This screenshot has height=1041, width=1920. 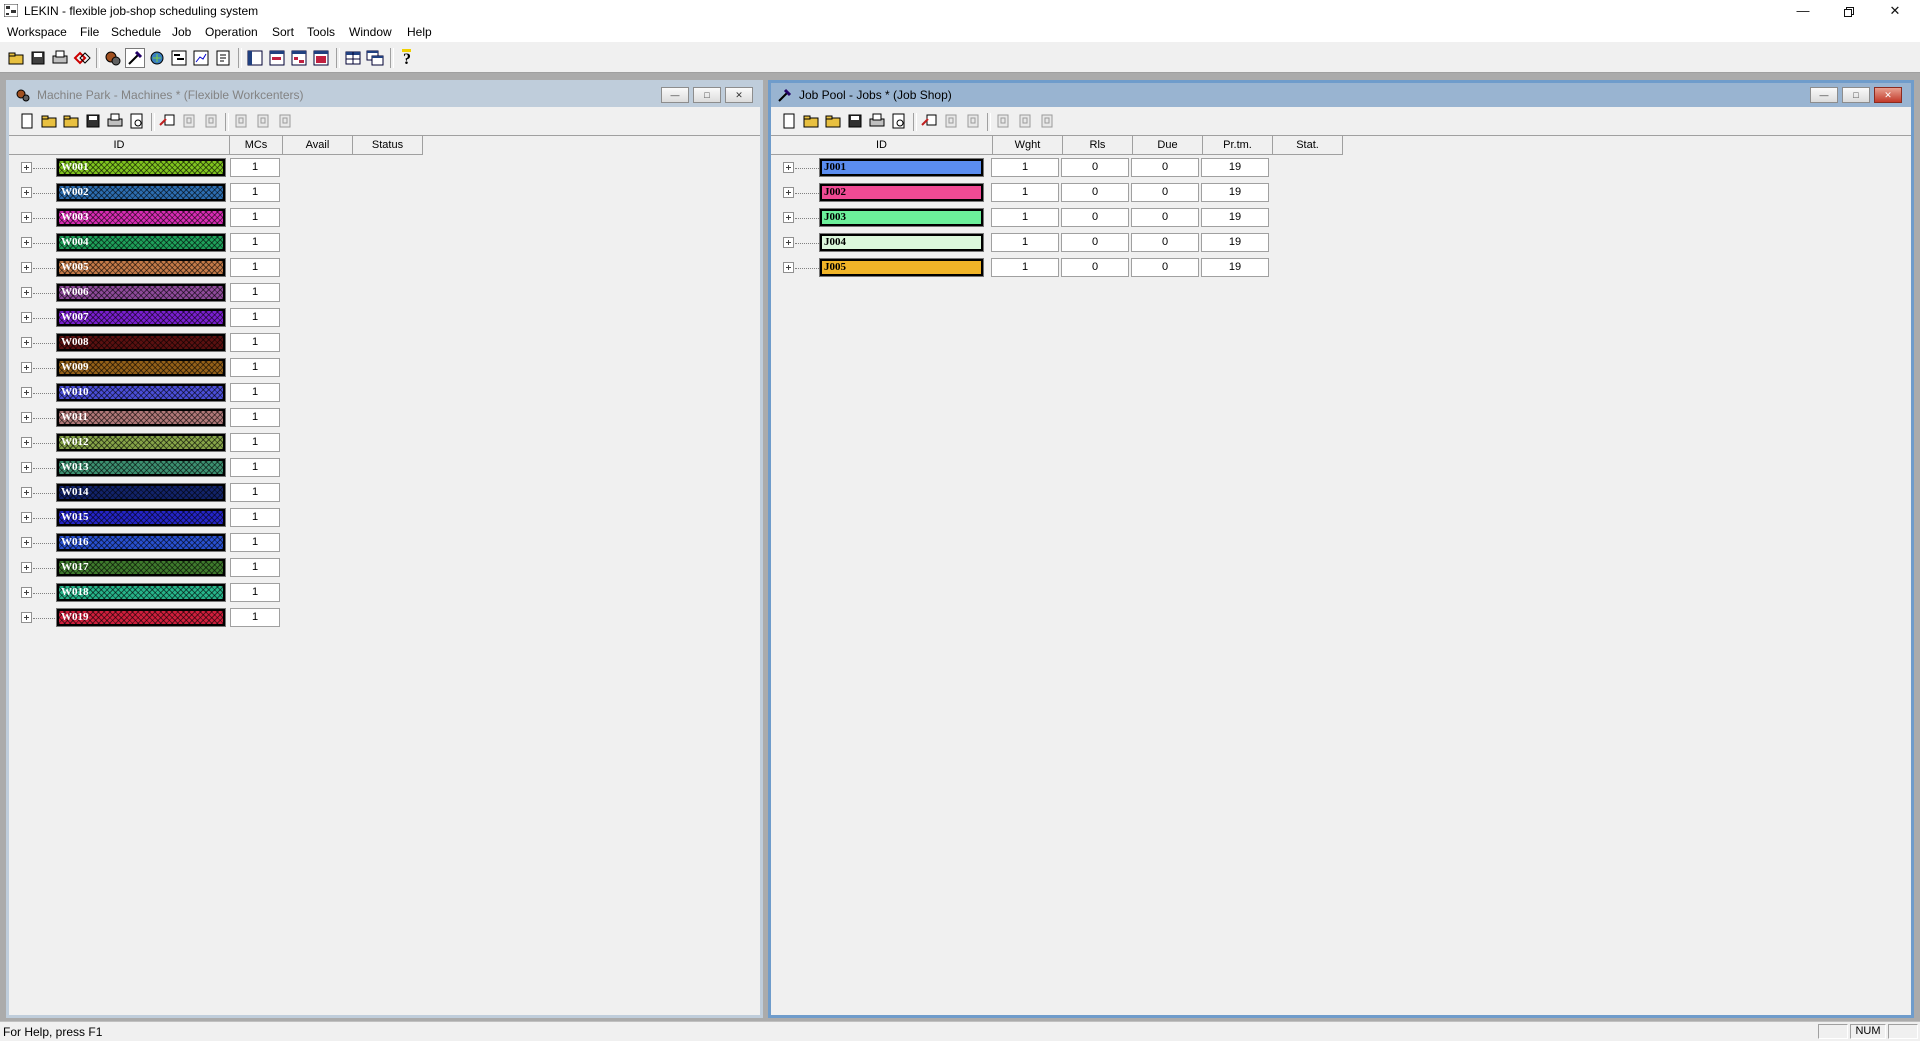 I want to click on open-workspace-button, so click(x=16, y=58).